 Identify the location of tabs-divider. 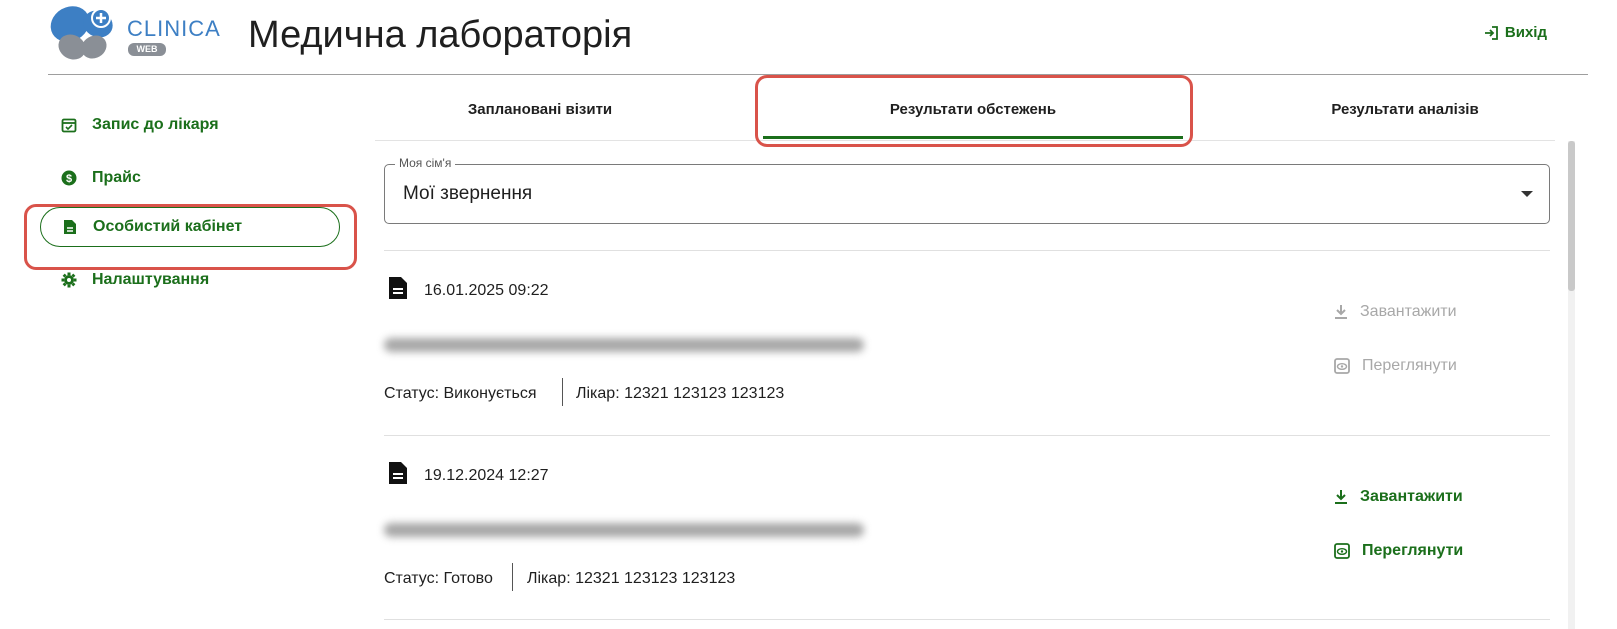
(965, 140).